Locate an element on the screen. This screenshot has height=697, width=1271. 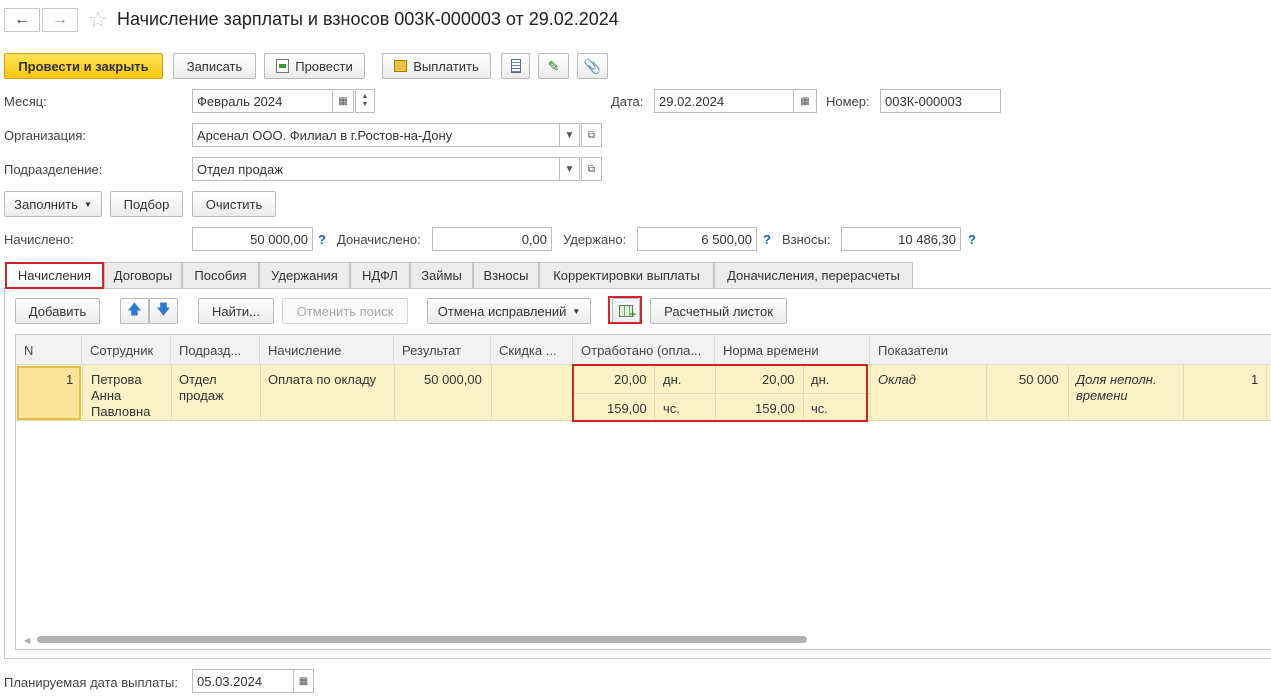
pencil-icon: ✎ is located at coordinates (553, 65).